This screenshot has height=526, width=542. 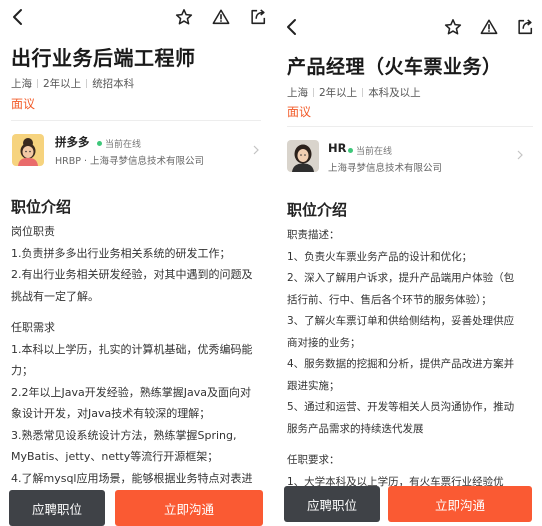 What do you see at coordinates (385, 168) in the screenshot?
I see `recruiter-company: 上海寻梦信息技术有限公司` at bounding box center [385, 168].